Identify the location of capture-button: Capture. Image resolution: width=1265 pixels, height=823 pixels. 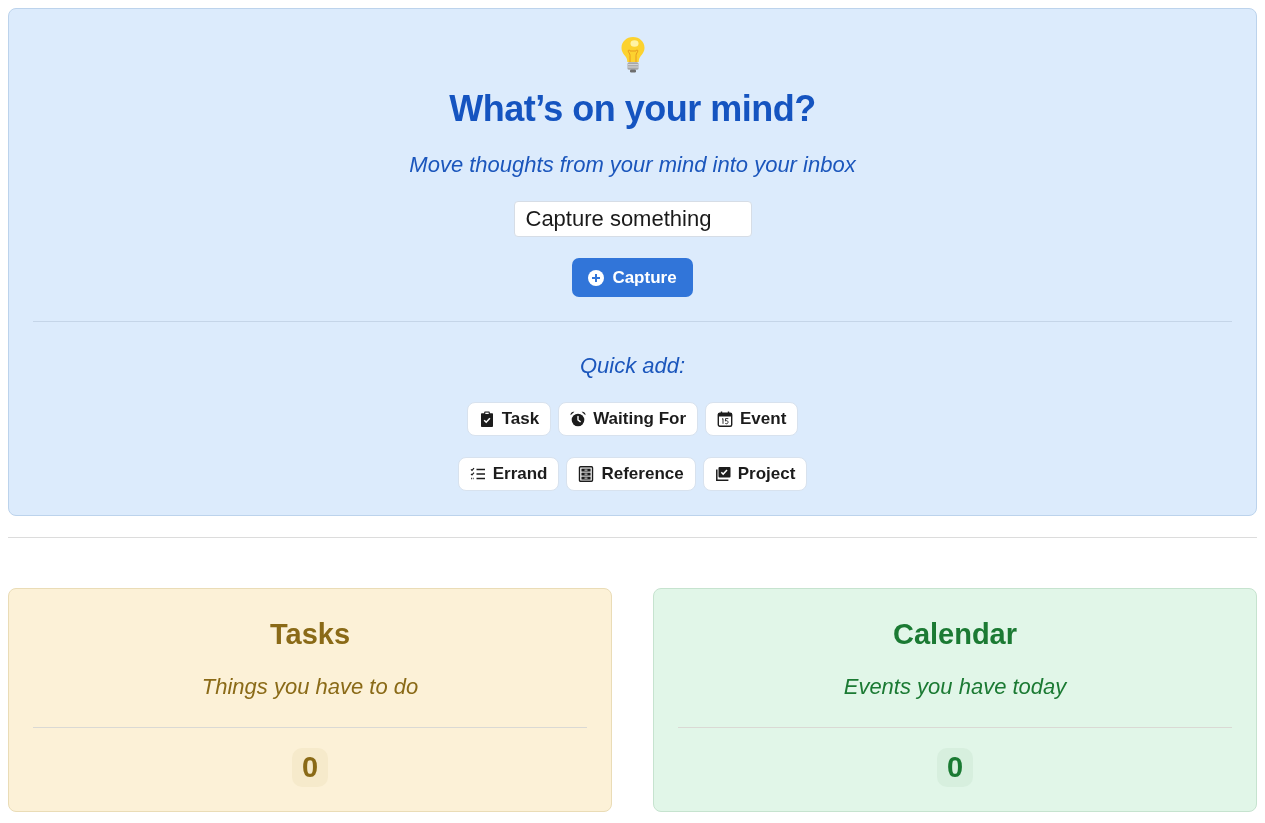
(632, 277).